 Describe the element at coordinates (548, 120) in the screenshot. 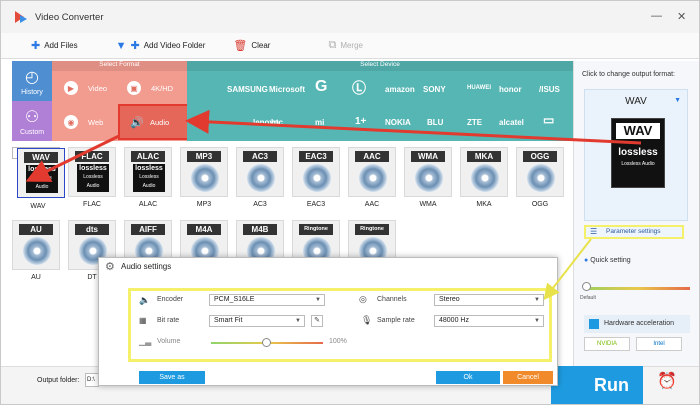

I see `tv-icon: ▭` at that location.